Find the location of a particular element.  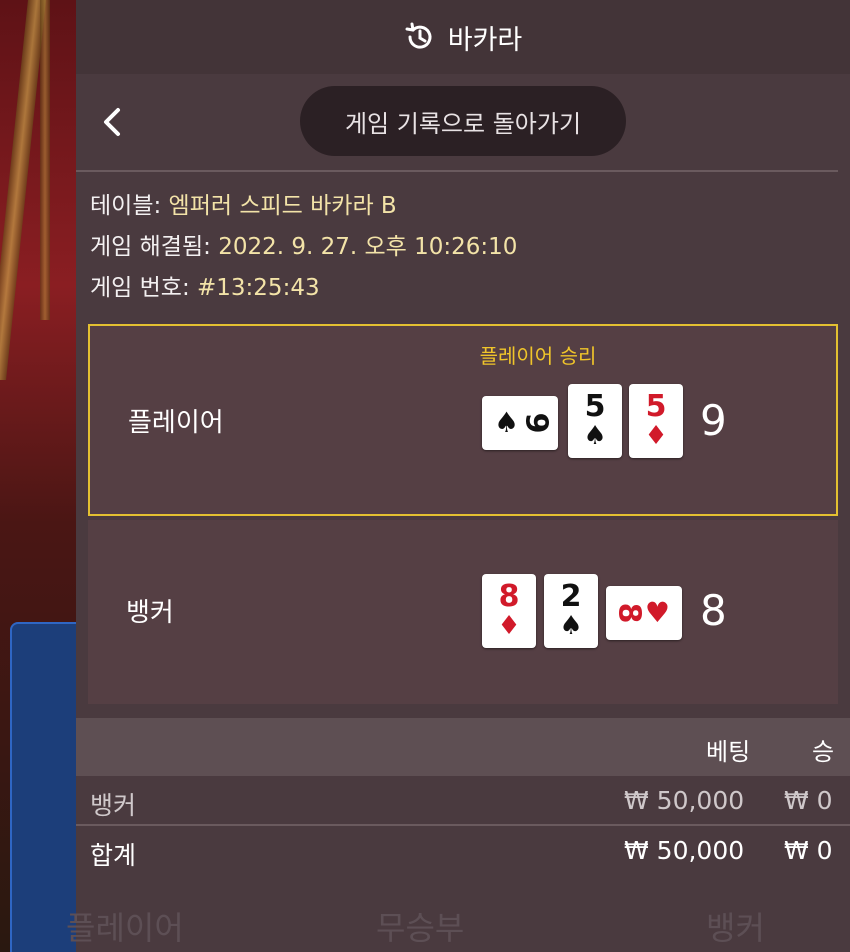

bottom-bet-tabs: 플레이어 무승부 뱅커 is located at coordinates (458, 923).